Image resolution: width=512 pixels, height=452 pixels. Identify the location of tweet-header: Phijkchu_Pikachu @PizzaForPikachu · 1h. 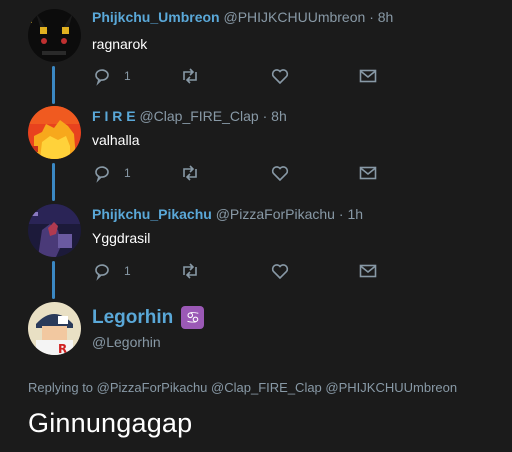
(227, 214).